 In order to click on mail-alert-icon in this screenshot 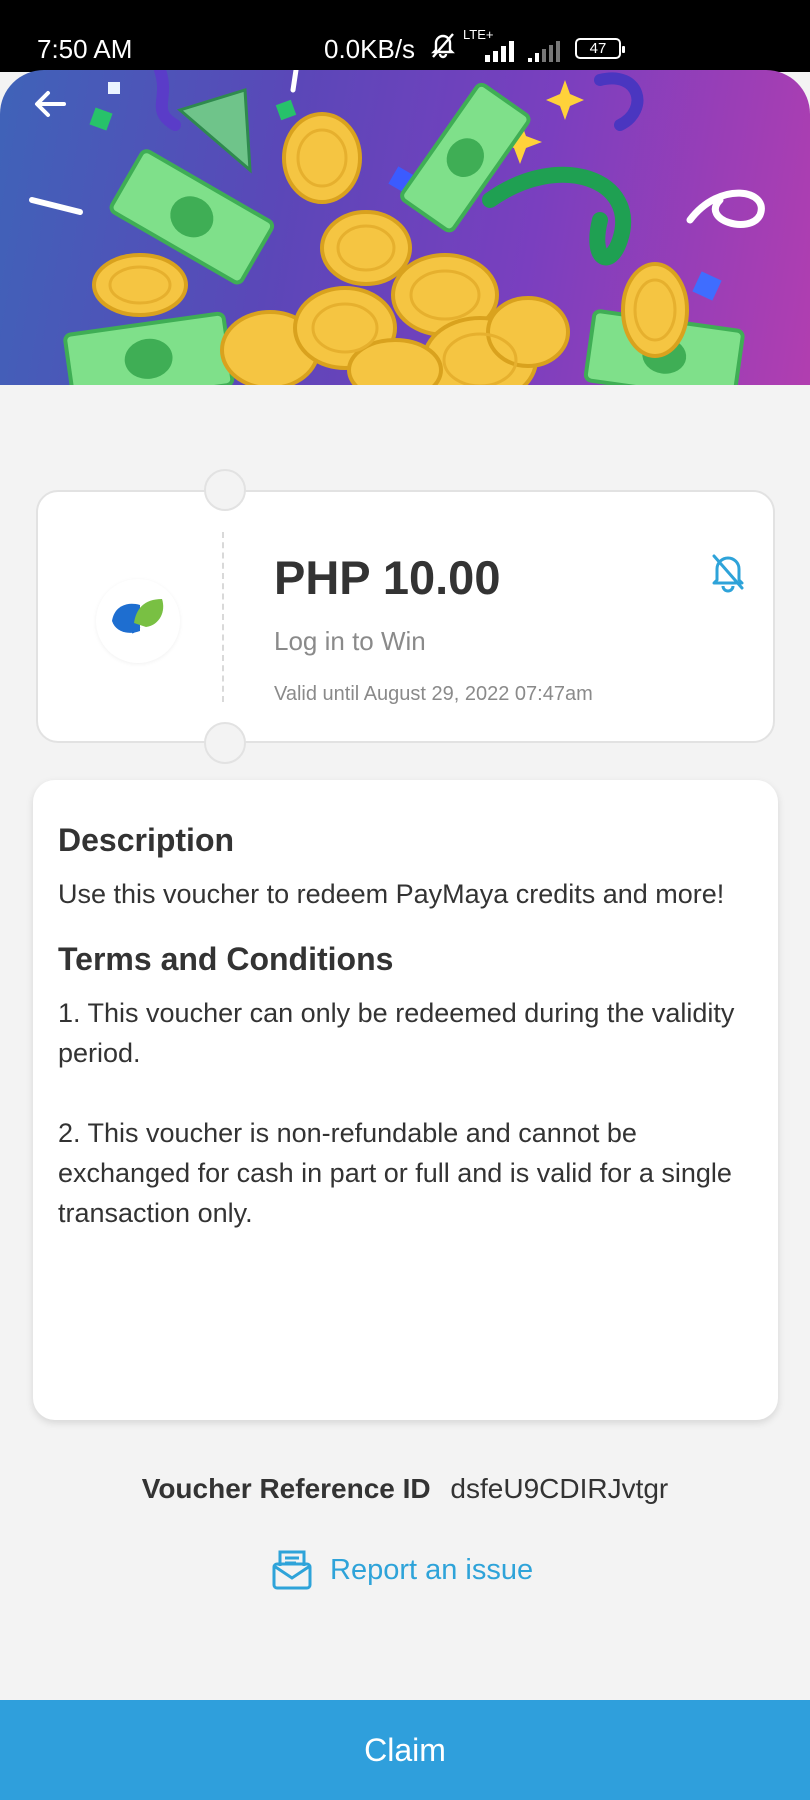, I will do `click(292, 1570)`.